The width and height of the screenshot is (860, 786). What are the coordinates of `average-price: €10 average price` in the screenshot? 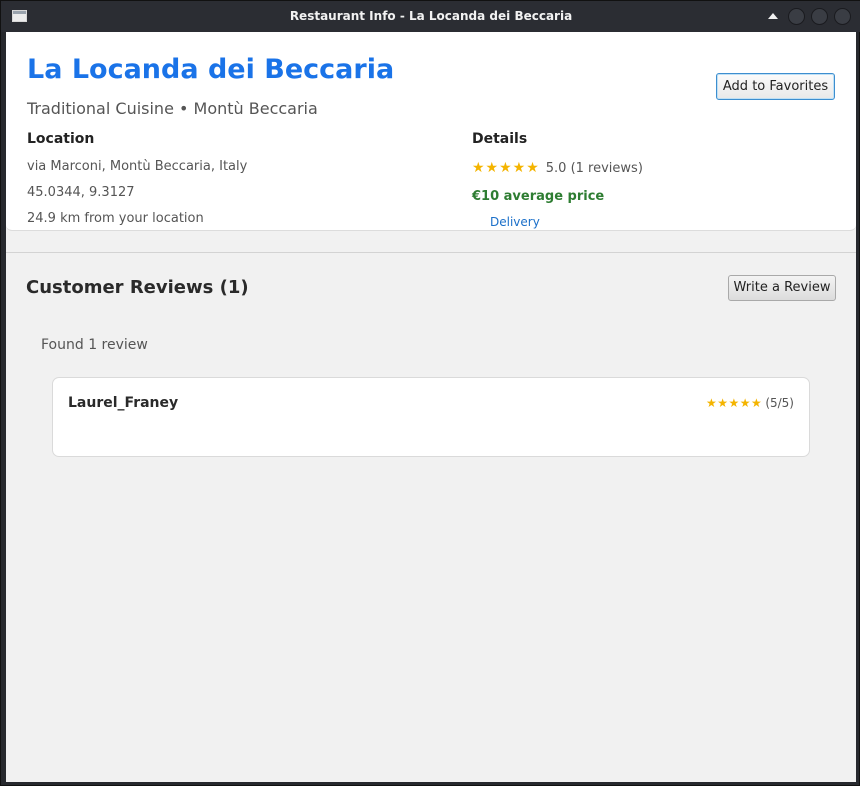 It's located at (538, 196).